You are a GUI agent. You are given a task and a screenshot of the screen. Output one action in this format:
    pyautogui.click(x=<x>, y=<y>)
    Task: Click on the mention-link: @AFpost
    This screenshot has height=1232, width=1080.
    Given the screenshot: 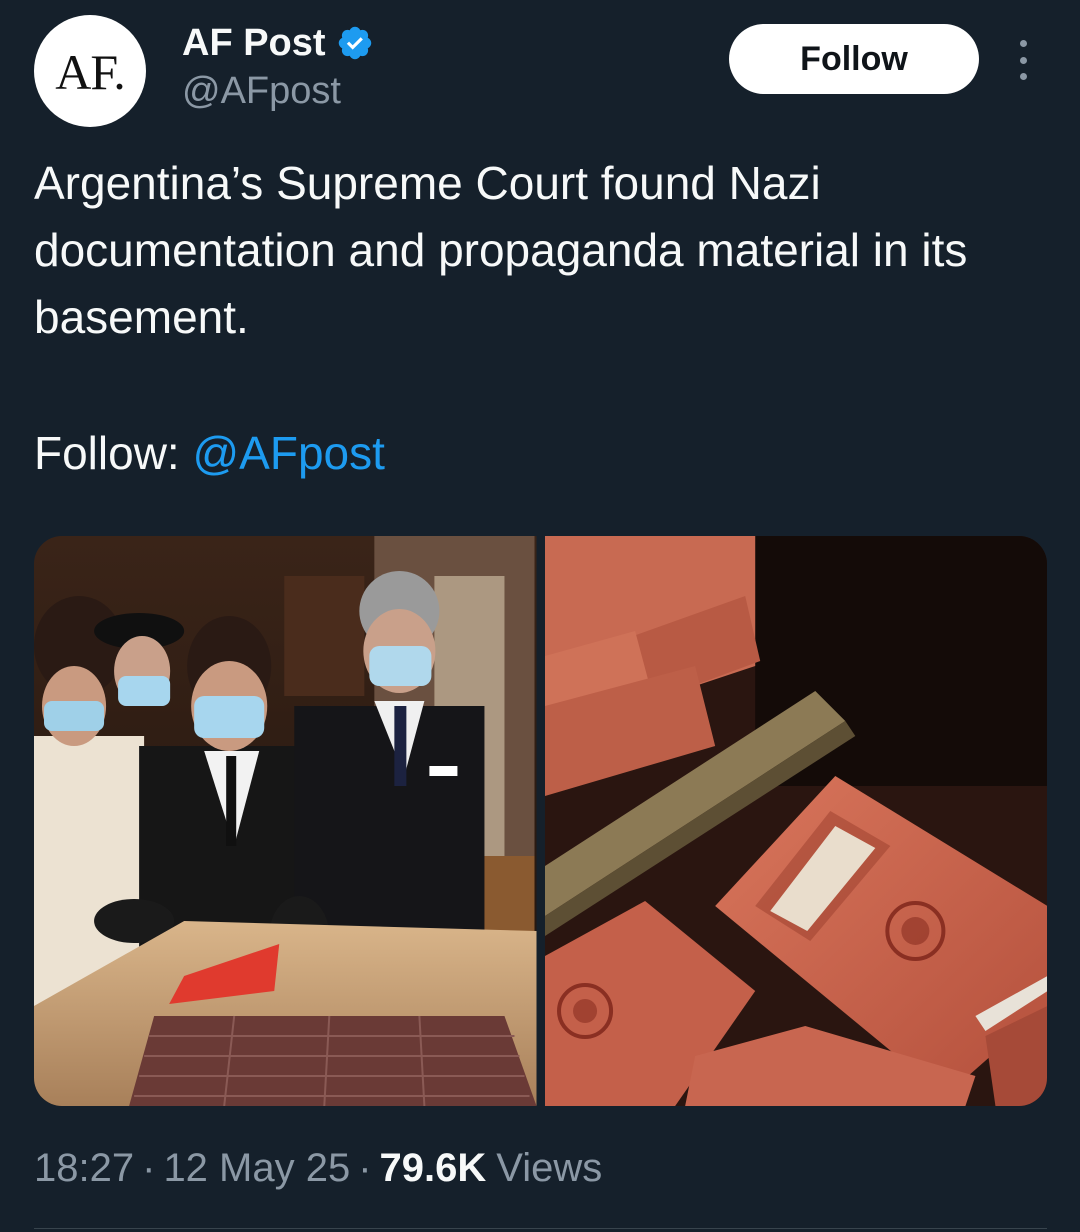 What is the action you would take?
    pyautogui.click(x=288, y=453)
    